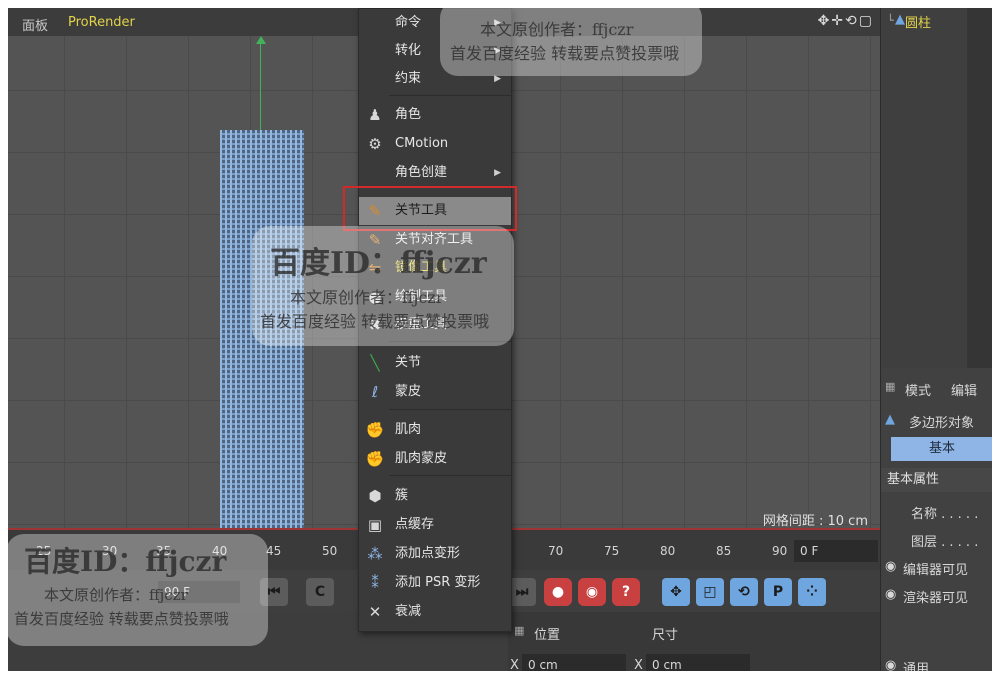 The image size is (1000, 679). Describe the element at coordinates (375, 363) in the screenshot. I see `joint-icon: ╲` at that location.